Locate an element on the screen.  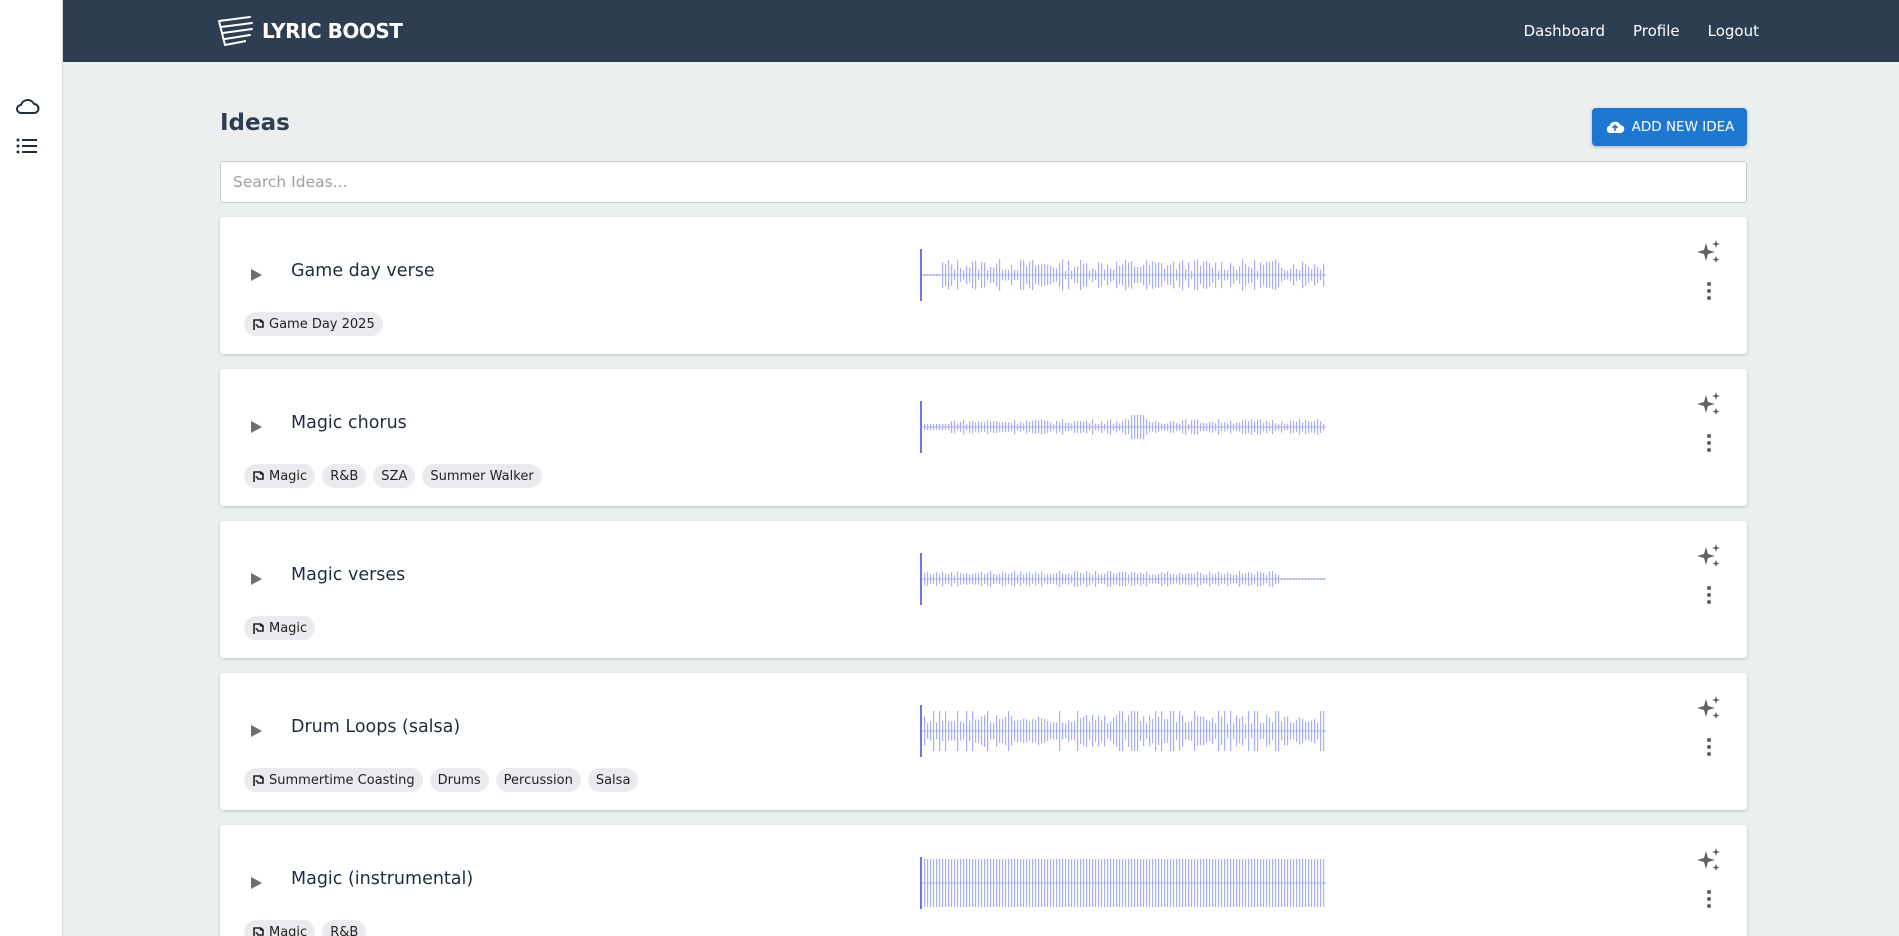
idea-title: Magic (instrumental) is located at coordinates (382, 879).